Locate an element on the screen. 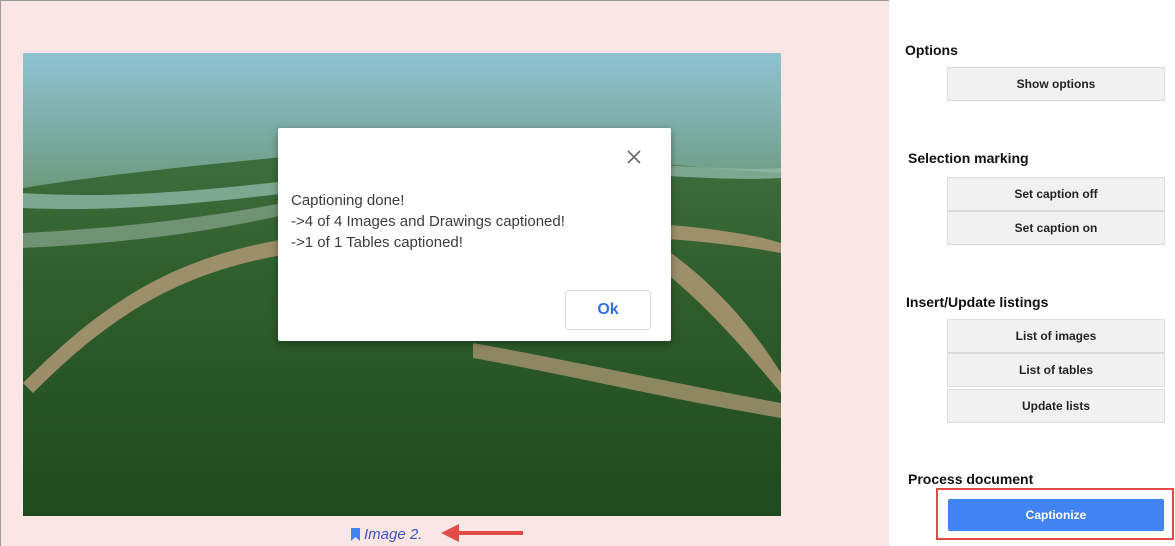  update-lists-button: Update lists is located at coordinates (1056, 406).